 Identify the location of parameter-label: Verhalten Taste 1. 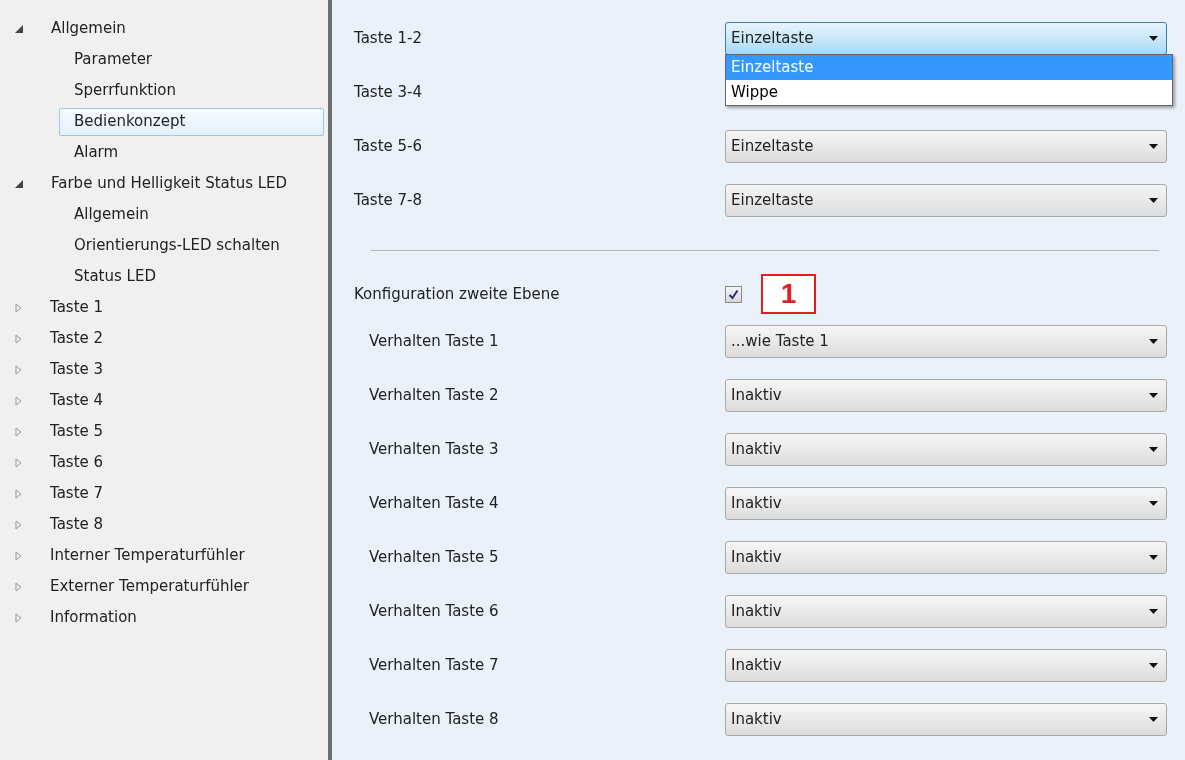
(434, 341).